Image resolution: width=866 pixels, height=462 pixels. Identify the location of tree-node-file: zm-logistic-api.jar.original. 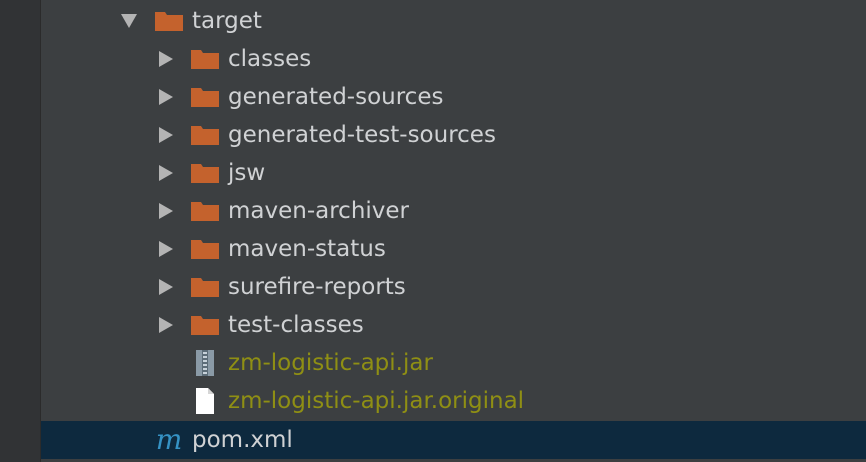
(453, 401).